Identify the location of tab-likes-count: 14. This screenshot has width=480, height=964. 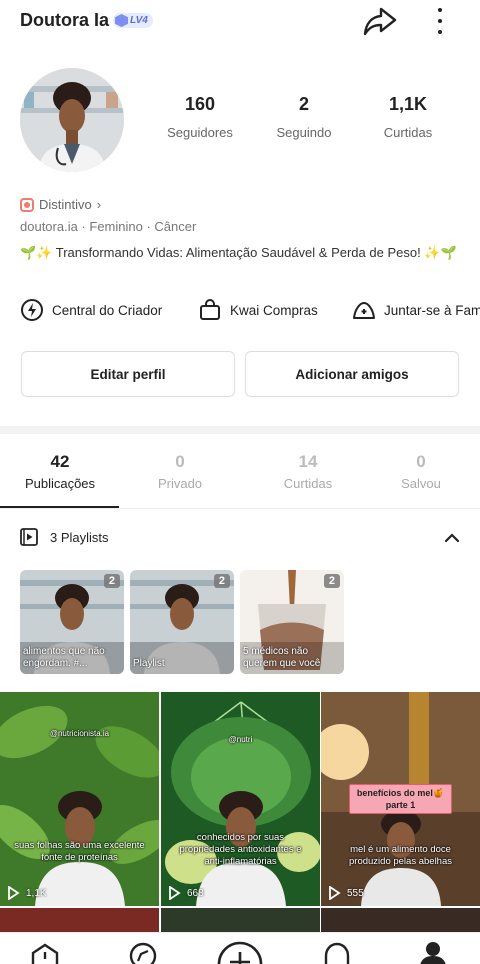
(308, 461).